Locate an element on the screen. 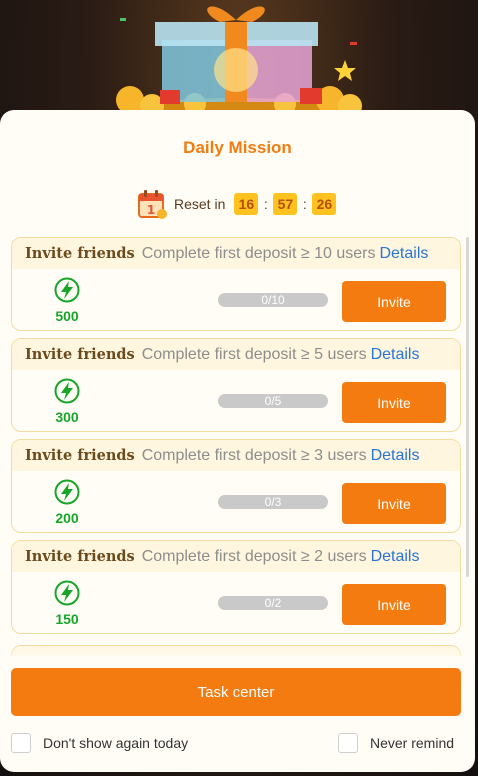 This screenshot has width=478, height=776. mission-progress-bar: 0/3 is located at coordinates (273, 502).